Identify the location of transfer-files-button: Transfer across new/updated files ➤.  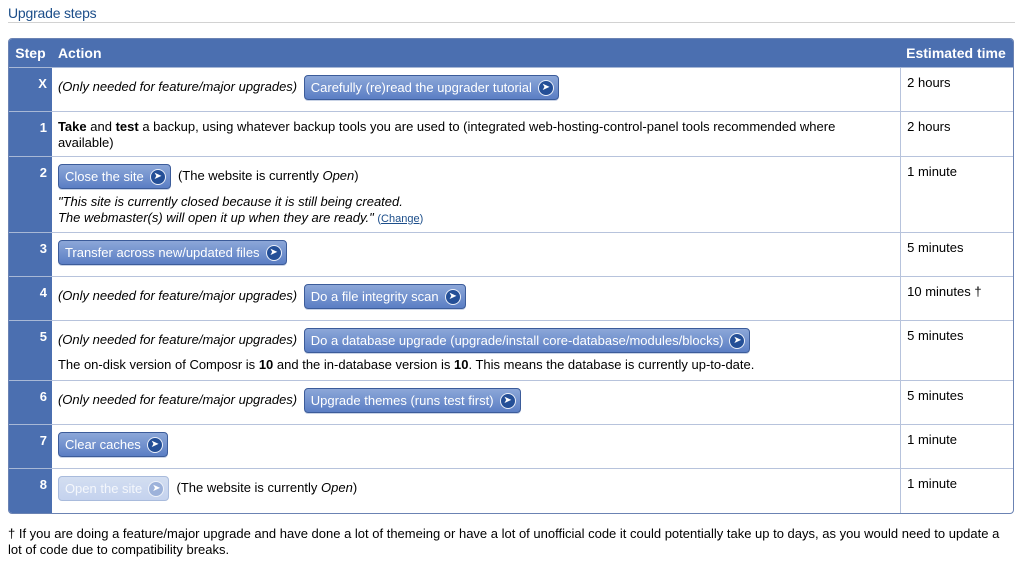
(172, 252).